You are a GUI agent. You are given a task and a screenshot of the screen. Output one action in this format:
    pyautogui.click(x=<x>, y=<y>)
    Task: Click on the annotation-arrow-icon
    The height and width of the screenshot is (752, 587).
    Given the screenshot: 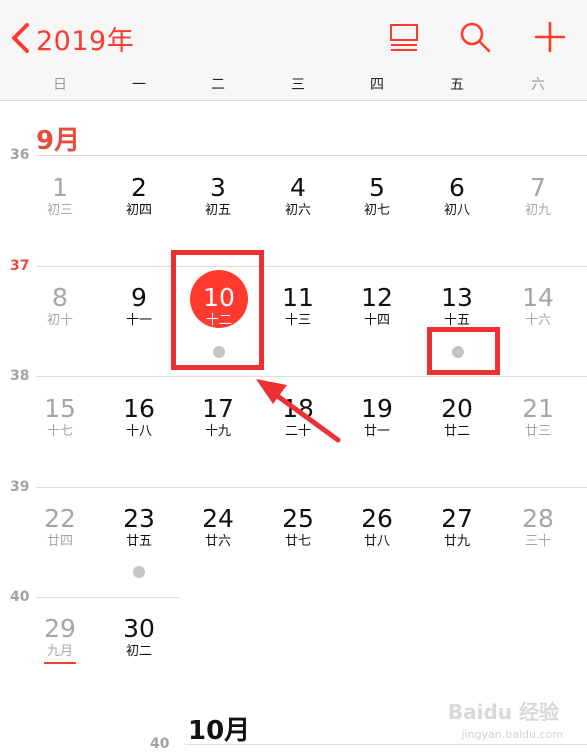 What is the action you would take?
    pyautogui.click(x=298, y=411)
    